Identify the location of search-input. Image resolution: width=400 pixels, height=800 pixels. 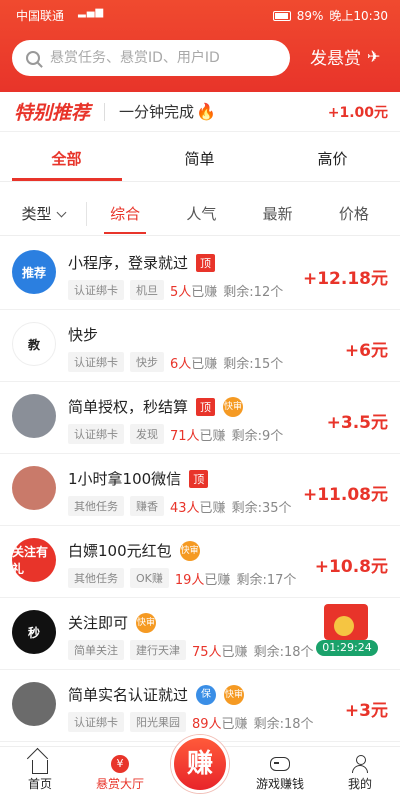
(160, 58).